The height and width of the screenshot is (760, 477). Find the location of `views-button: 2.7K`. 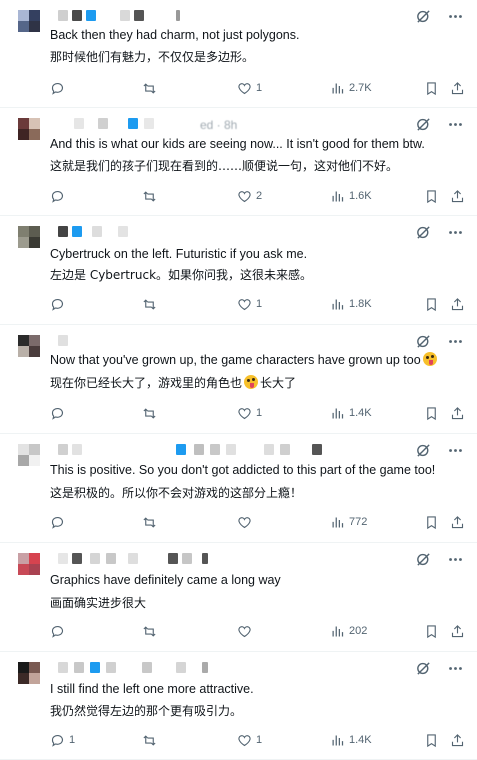

views-button: 2.7K is located at coordinates (351, 88).